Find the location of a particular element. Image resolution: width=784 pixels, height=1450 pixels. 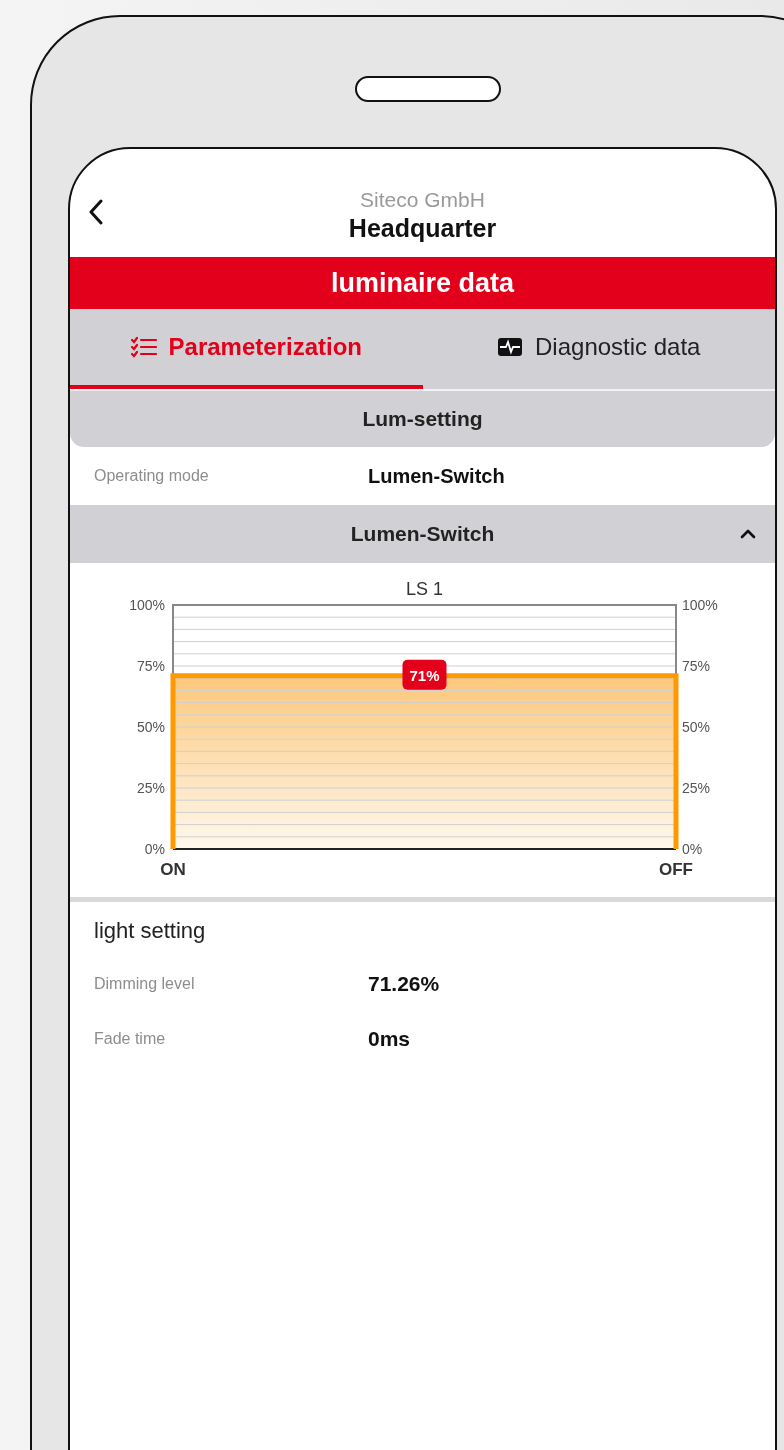

field-label: Fade time is located at coordinates (130, 1038).